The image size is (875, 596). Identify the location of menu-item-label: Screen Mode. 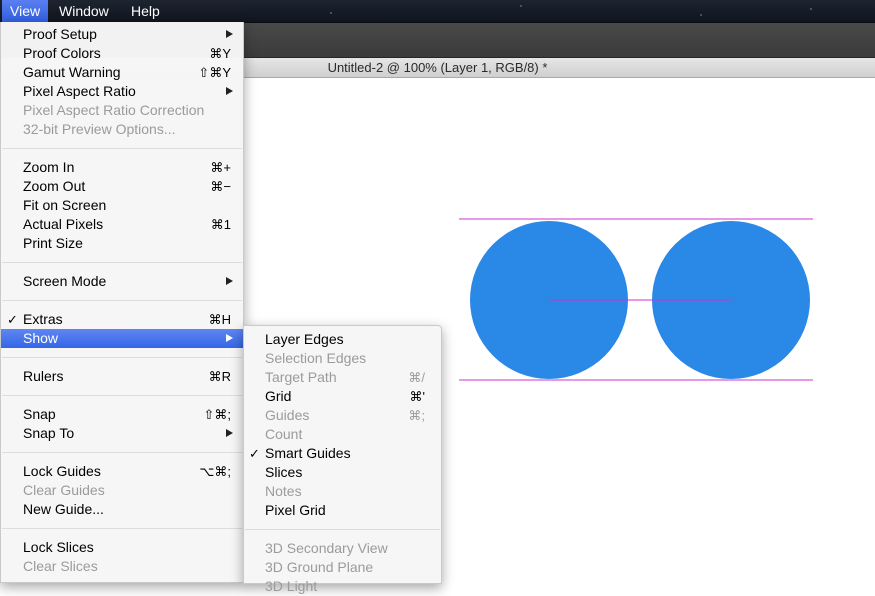
(65, 281).